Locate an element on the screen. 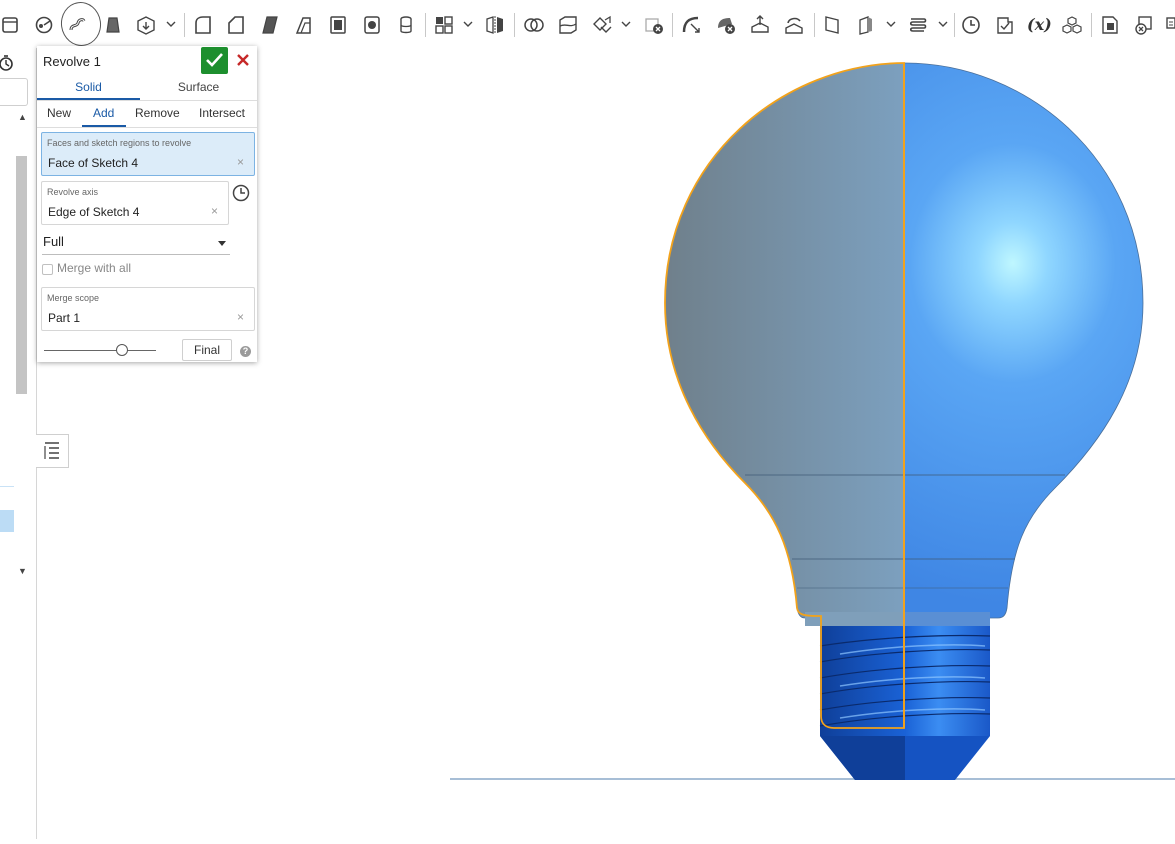 The image size is (1175, 844). helix-icon is located at coordinates (918, 25).